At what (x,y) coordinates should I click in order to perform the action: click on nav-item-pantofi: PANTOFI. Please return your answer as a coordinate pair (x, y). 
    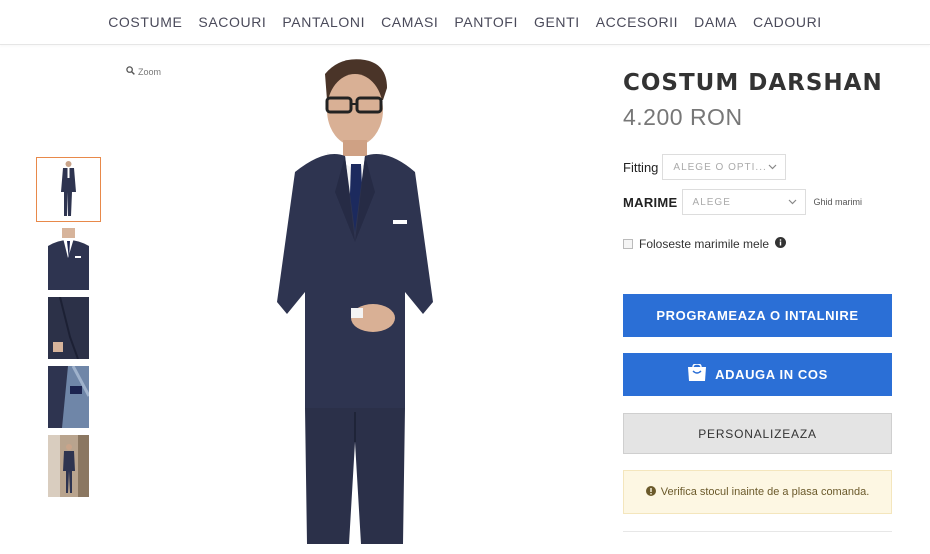
    Looking at the image, I should click on (486, 22).